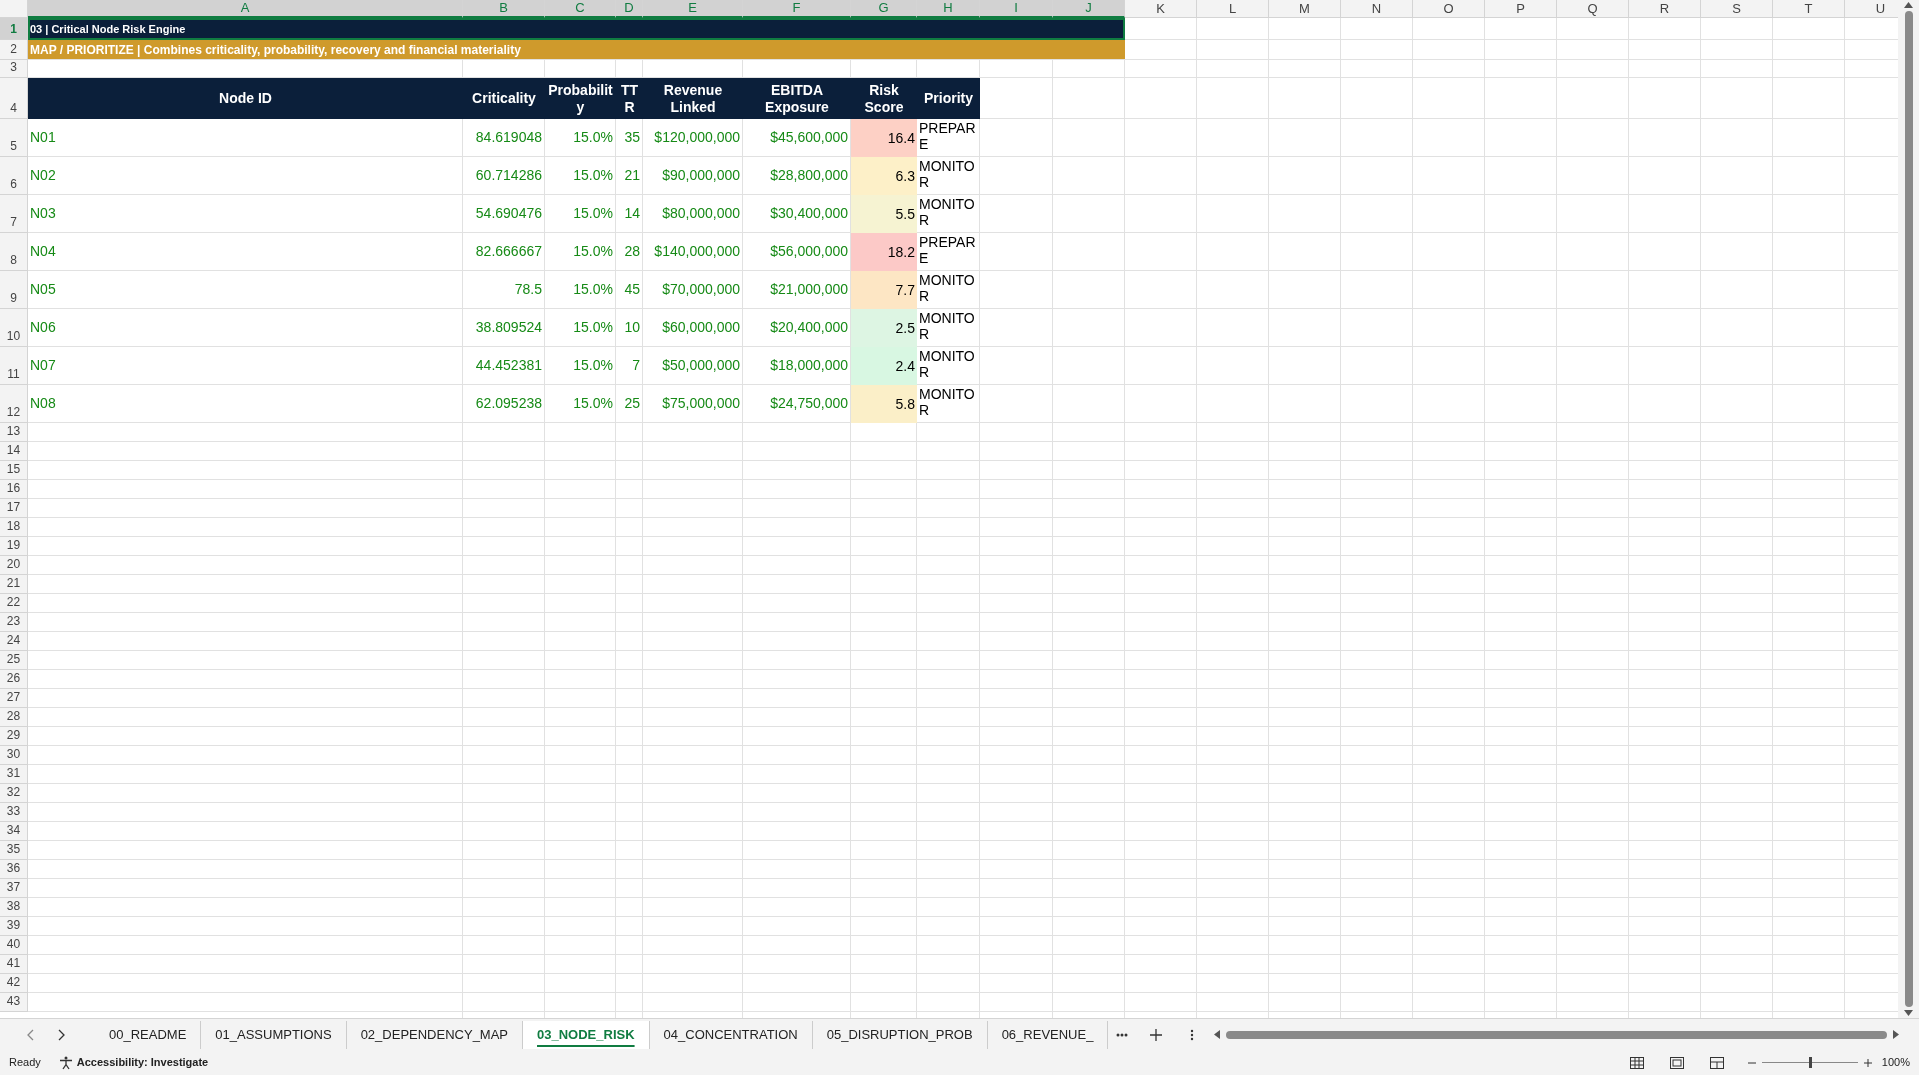 The image size is (1919, 1075). I want to click on row-number: 43, so click(14, 1002).